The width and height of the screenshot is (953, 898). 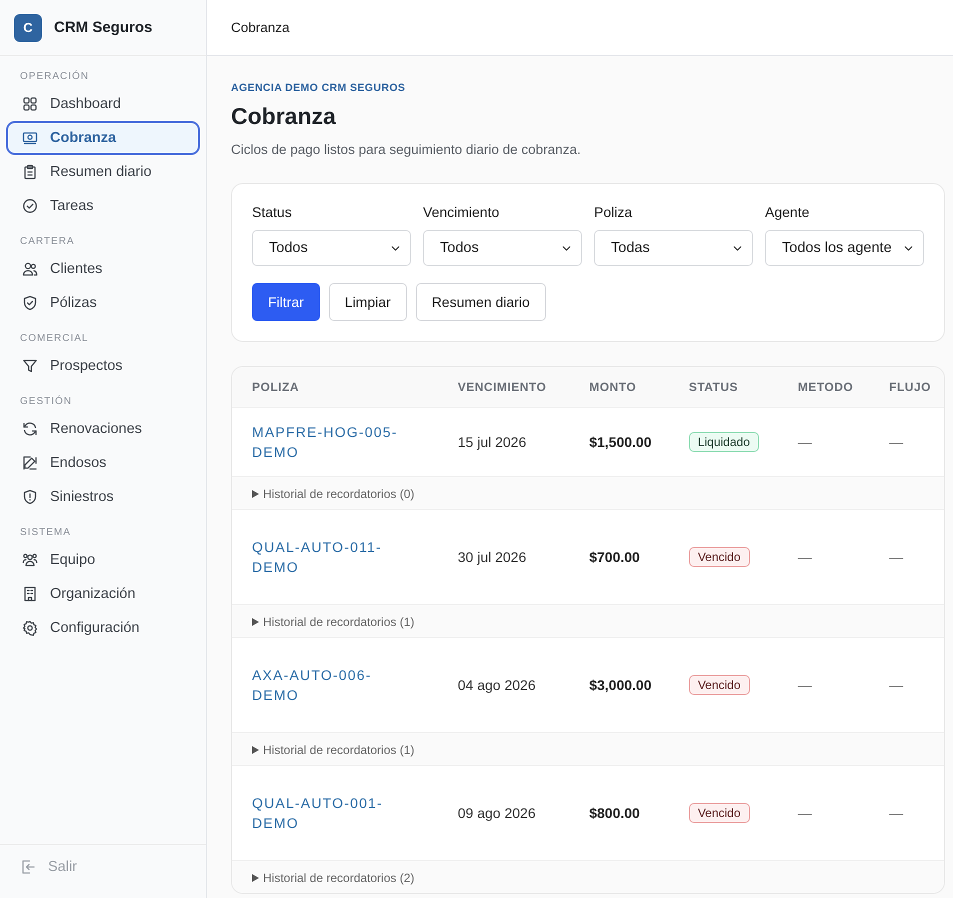 I want to click on app-name: CRM Seguros, so click(x=103, y=27).